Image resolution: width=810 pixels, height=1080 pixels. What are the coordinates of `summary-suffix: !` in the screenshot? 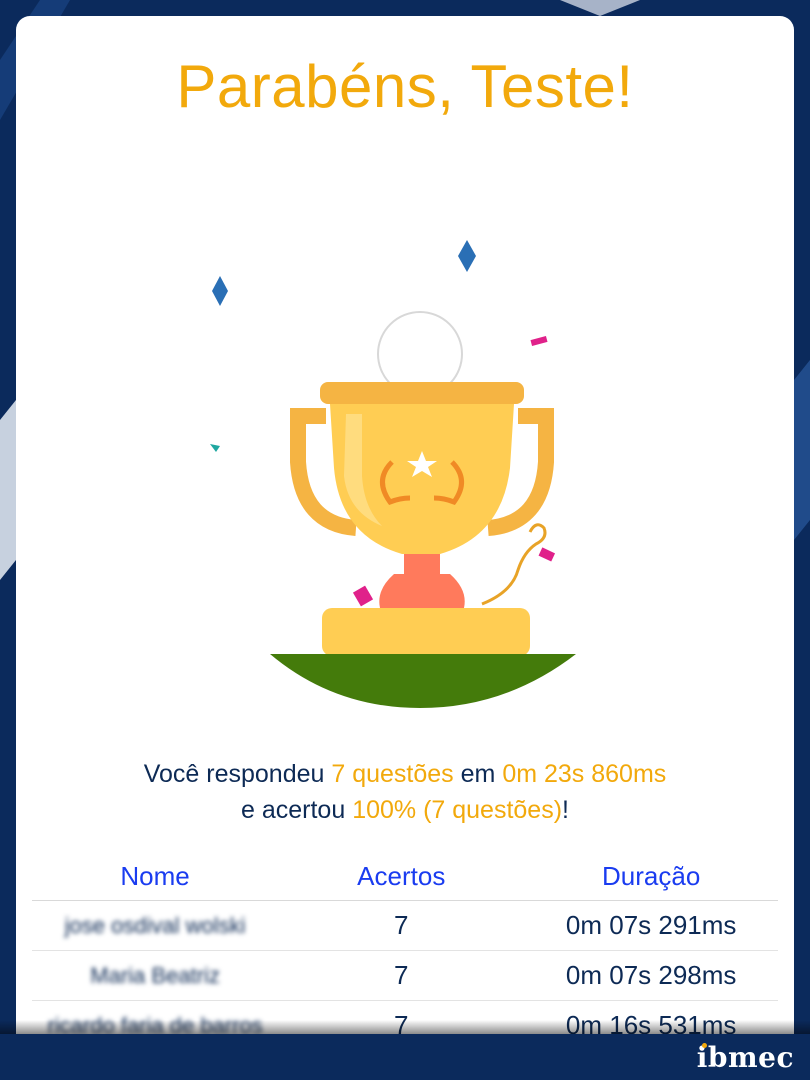 It's located at (565, 810).